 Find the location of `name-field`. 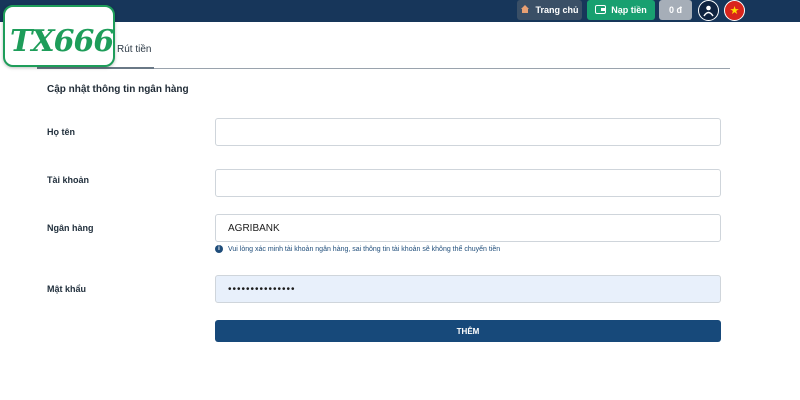

name-field is located at coordinates (468, 132).